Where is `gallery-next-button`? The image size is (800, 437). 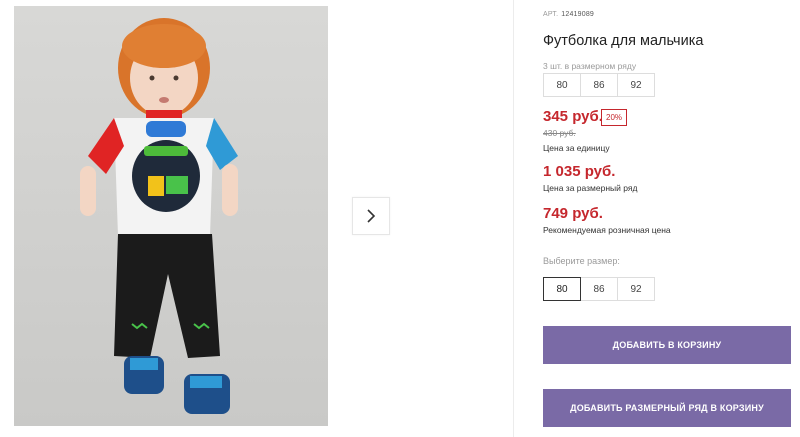 gallery-next-button is located at coordinates (371, 216).